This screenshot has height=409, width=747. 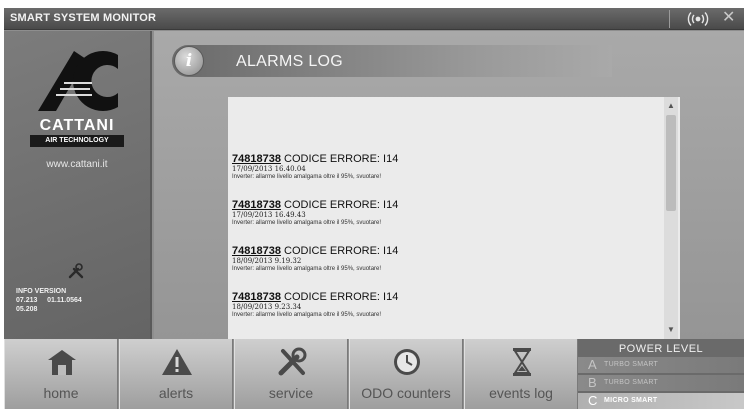 I want to click on power-option-label: MICRO SMART, so click(x=631, y=400).